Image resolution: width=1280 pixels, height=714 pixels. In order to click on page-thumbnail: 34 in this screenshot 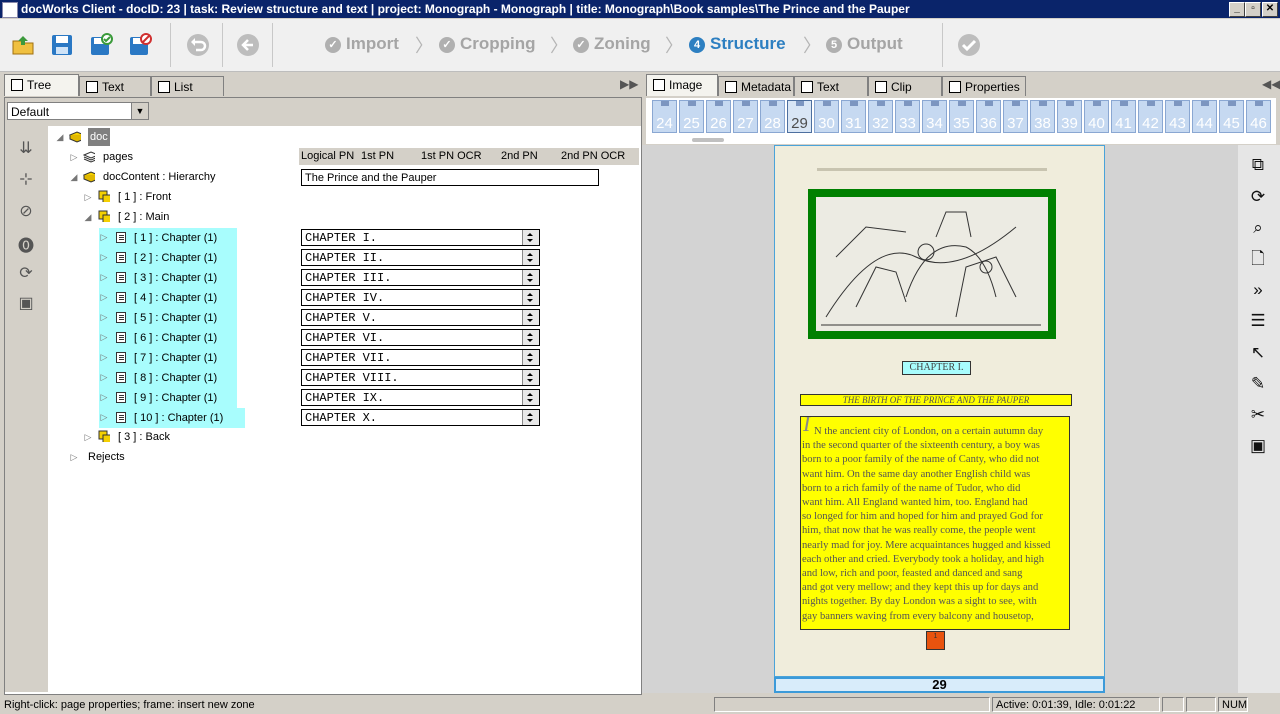, I will do `click(934, 116)`.